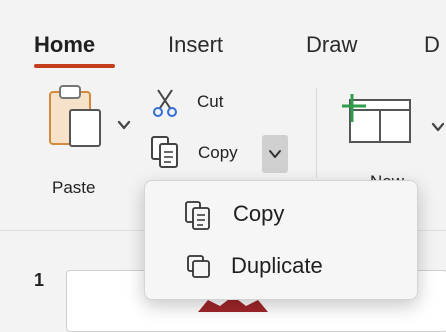  What do you see at coordinates (277, 265) in the screenshot?
I see `menu-item-label: Duplicate` at bounding box center [277, 265].